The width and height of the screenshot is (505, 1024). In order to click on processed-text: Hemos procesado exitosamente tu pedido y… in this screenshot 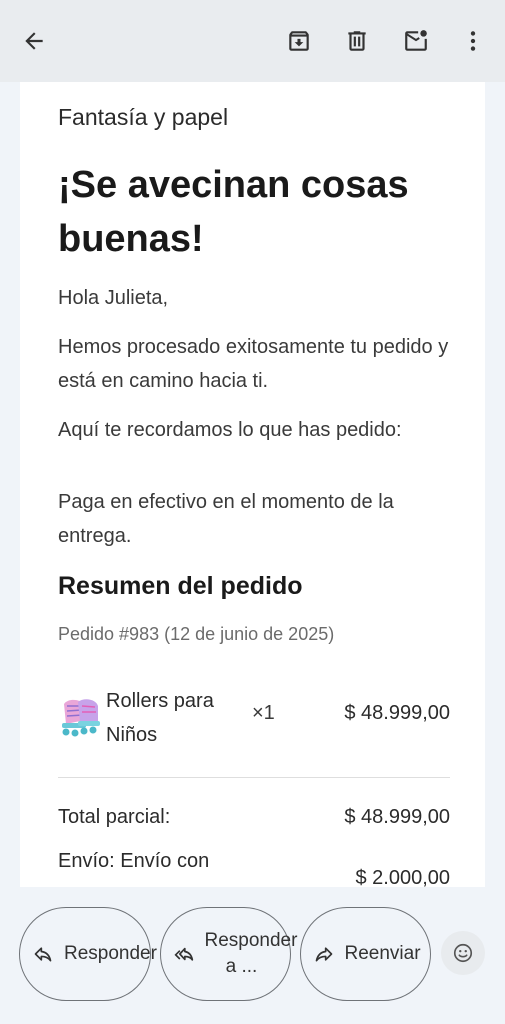, I will do `click(253, 364)`.